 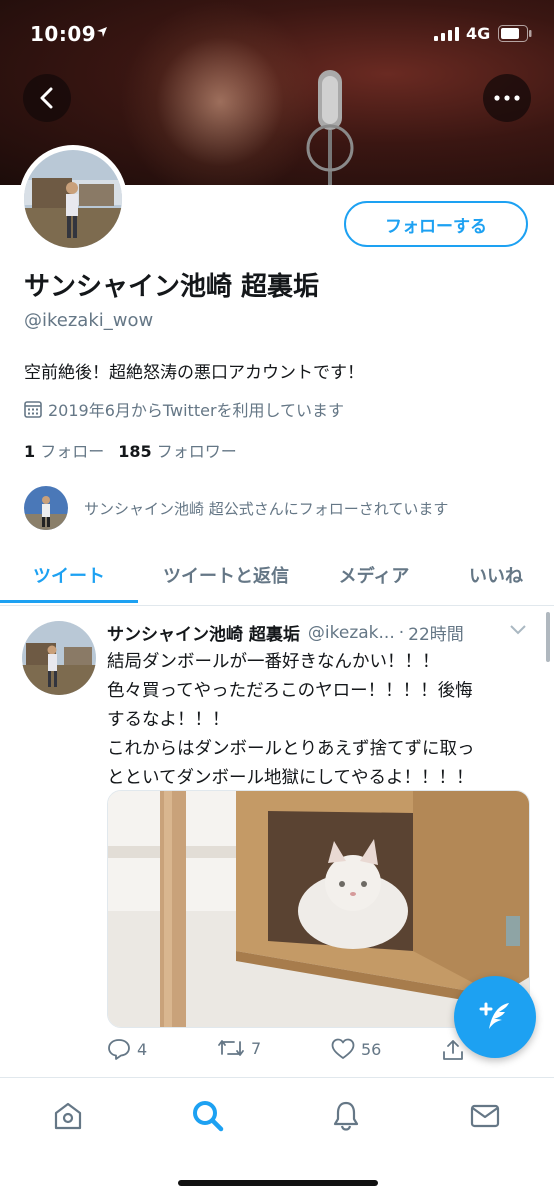 I want to click on calendar-icon, so click(x=33, y=409).